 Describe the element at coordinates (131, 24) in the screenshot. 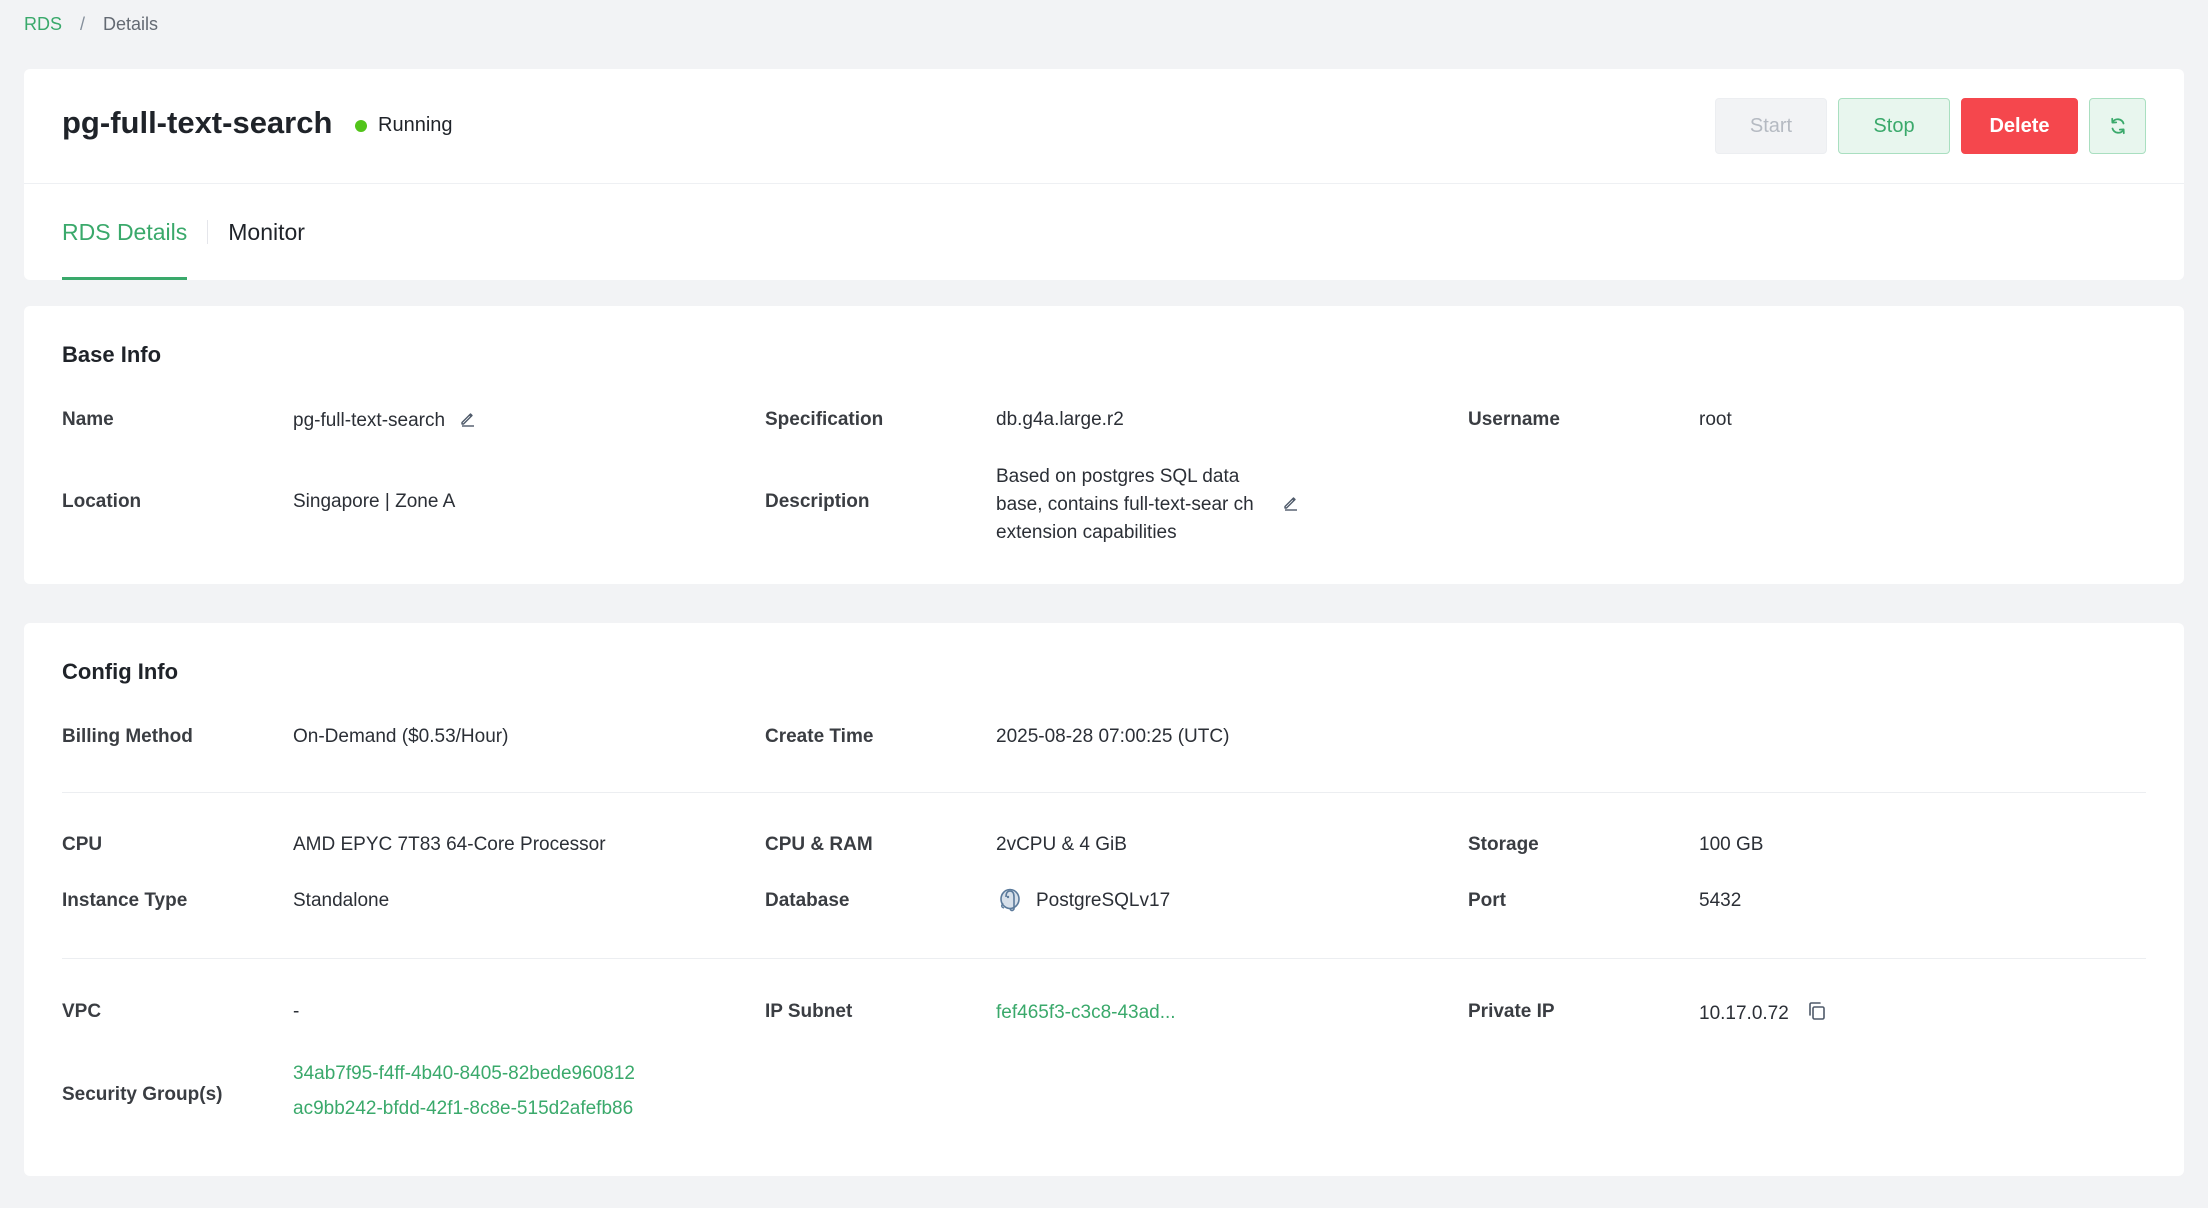

I see `breadcrumb-current: Details` at that location.